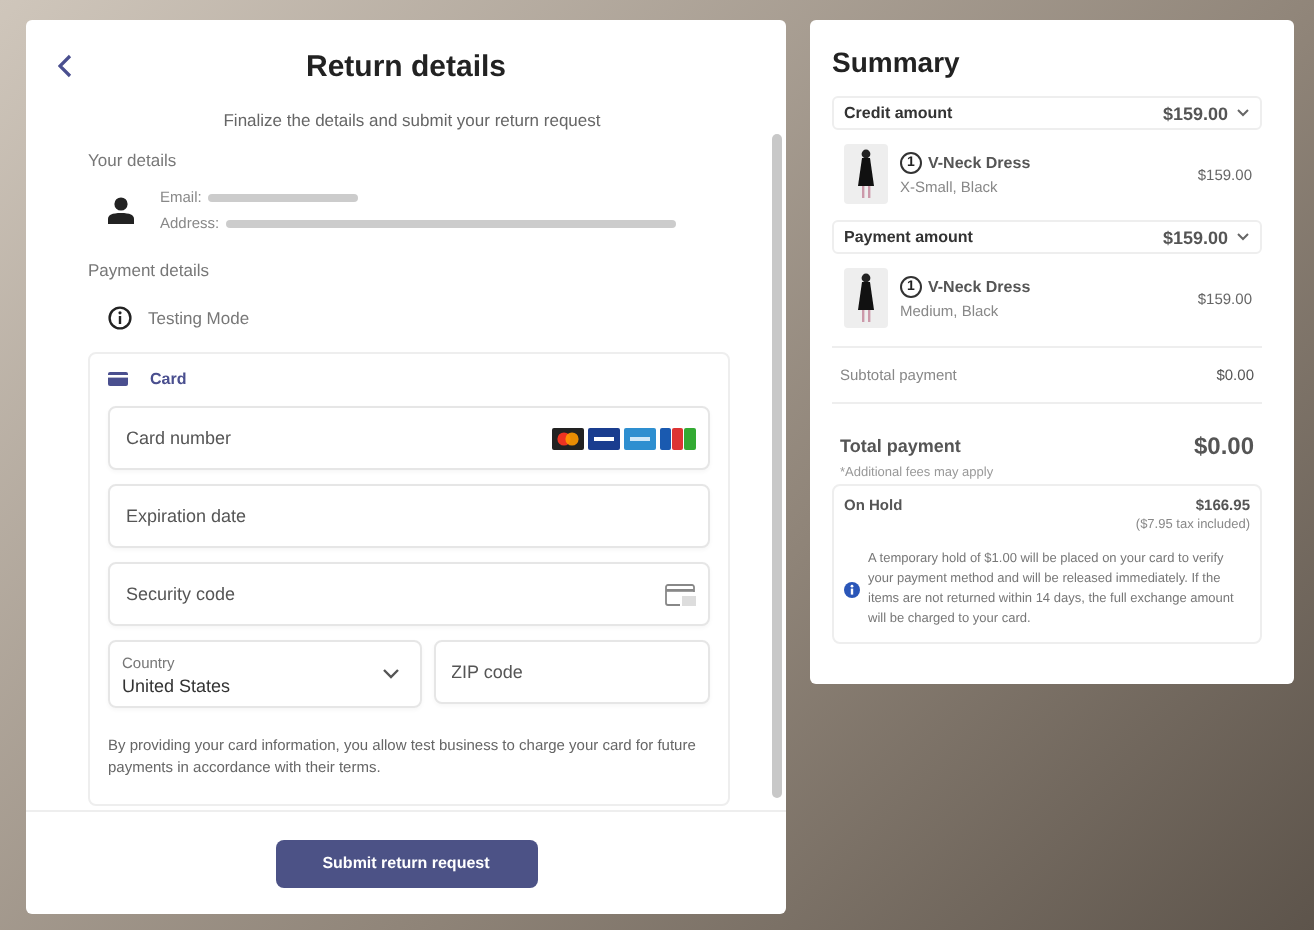 The height and width of the screenshot is (930, 1314). Describe the element at coordinates (900, 446) in the screenshot. I see `total-label: Total payment` at that location.